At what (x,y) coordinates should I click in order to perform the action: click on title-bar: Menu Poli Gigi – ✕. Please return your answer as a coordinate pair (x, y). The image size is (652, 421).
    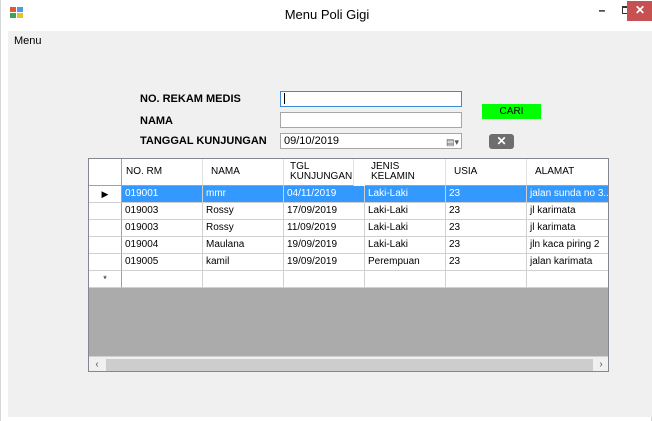
    Looking at the image, I should click on (326, 15).